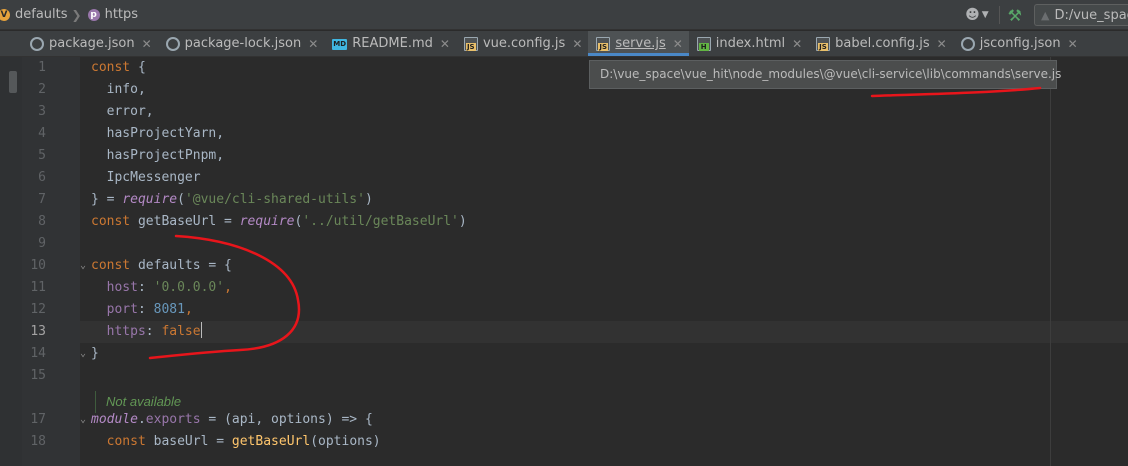 Image resolution: width=1128 pixels, height=466 pixels. Describe the element at coordinates (161, 288) in the screenshot. I see `code-text: host: '0.0.0.0',` at that location.